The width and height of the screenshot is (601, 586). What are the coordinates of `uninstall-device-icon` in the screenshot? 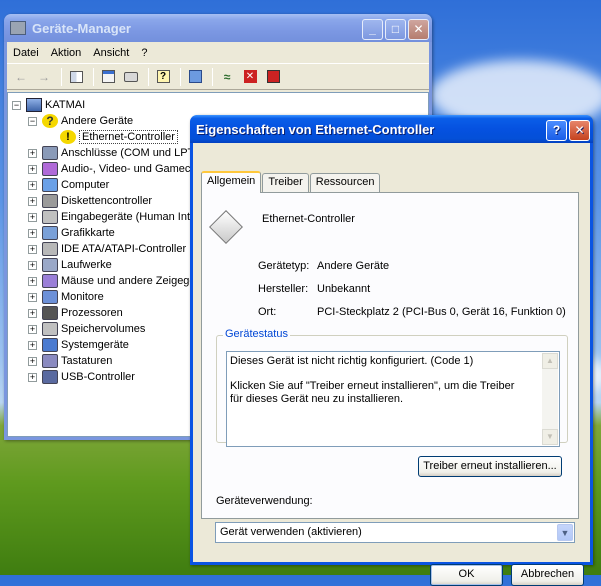 It's located at (273, 77).